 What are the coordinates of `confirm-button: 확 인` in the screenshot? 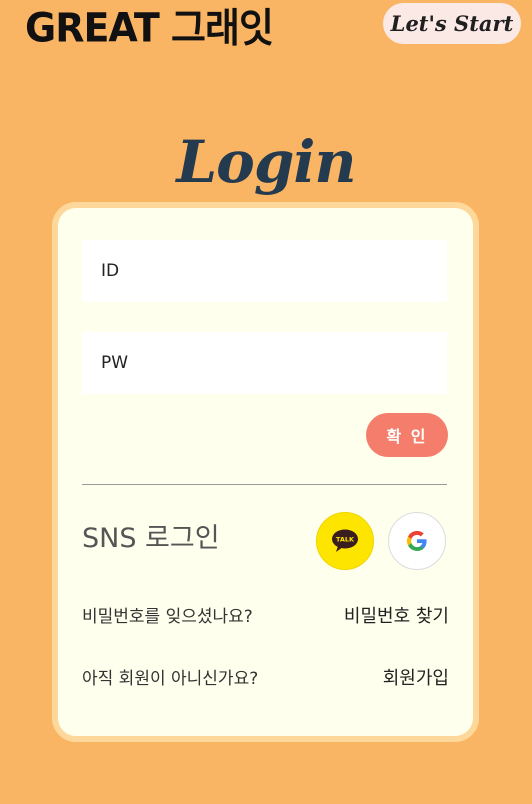 It's located at (407, 435).